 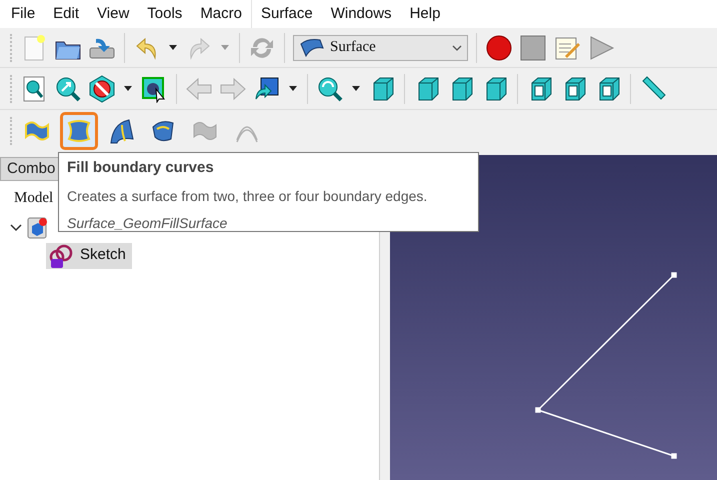 I want to click on zoom-arrow-icon, so click(x=68, y=88).